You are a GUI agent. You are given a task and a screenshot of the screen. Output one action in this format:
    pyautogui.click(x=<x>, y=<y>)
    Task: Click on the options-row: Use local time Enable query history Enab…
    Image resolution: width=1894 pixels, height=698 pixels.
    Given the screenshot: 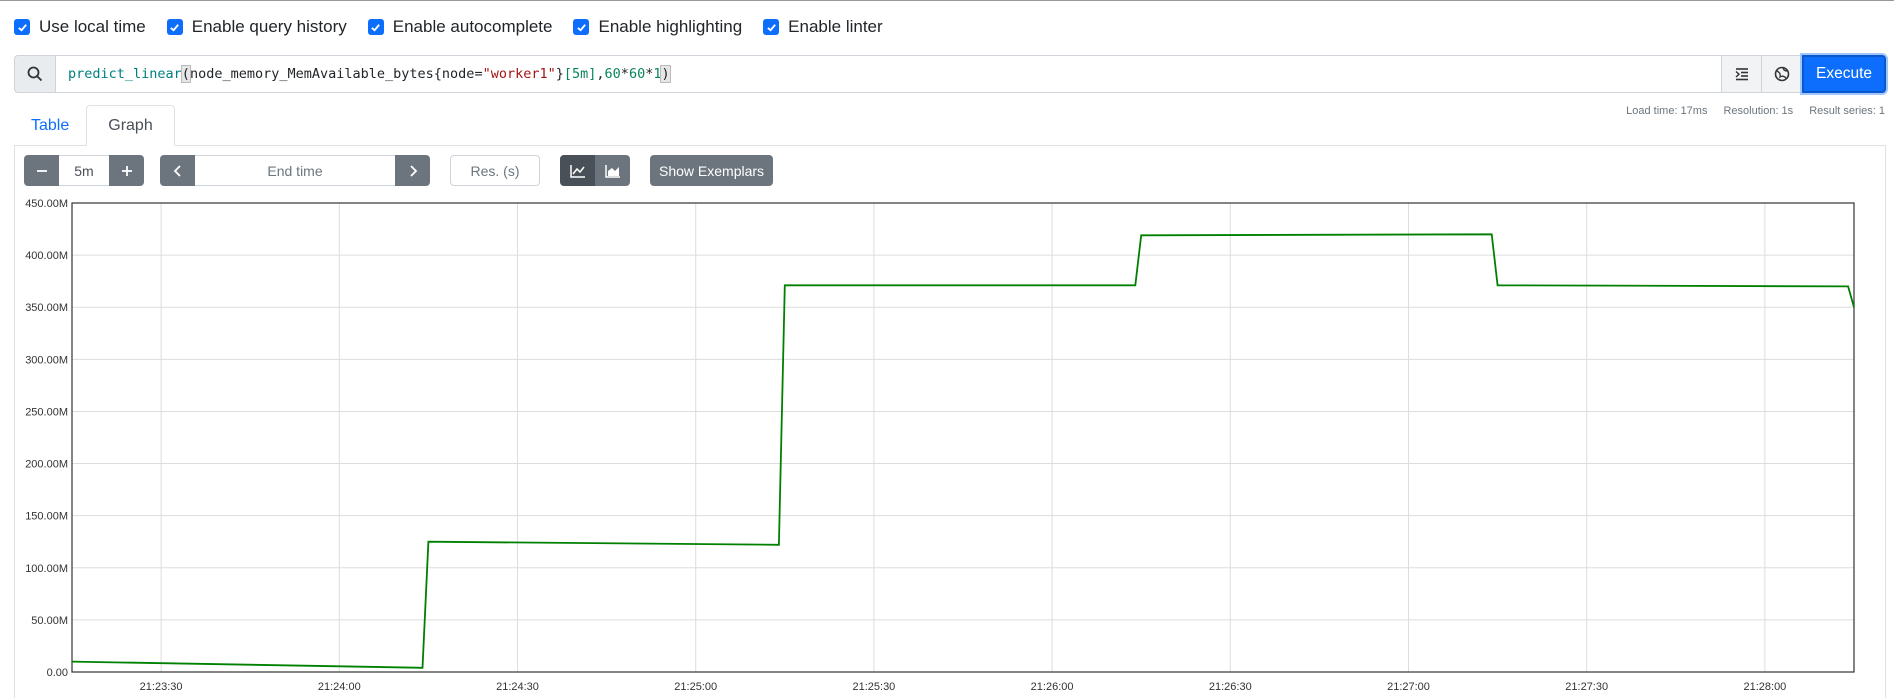 What is the action you would take?
    pyautogui.click(x=459, y=27)
    